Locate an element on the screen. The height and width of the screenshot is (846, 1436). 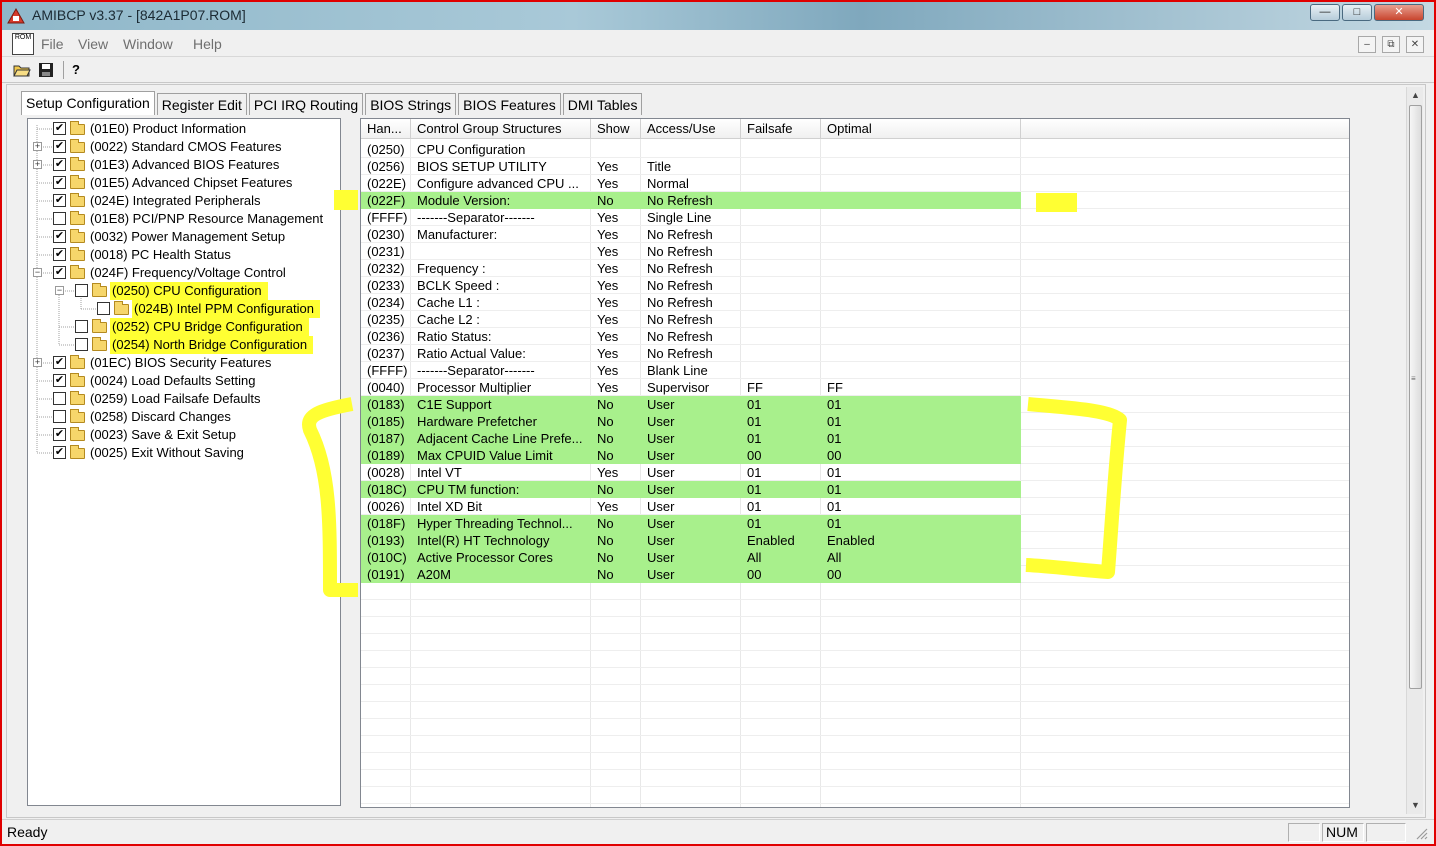
help-icon: ? is located at coordinates (76, 70).